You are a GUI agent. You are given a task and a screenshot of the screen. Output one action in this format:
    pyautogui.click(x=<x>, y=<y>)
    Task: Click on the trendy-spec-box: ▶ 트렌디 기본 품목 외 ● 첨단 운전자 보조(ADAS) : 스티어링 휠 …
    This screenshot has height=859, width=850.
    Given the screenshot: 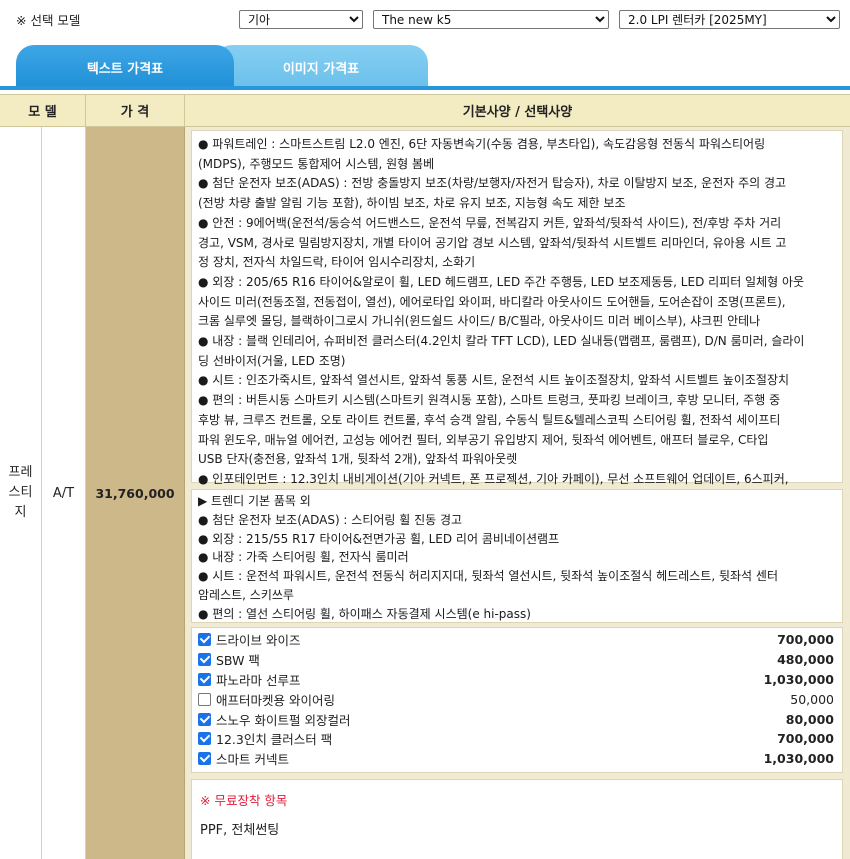 What is the action you would take?
    pyautogui.click(x=517, y=556)
    